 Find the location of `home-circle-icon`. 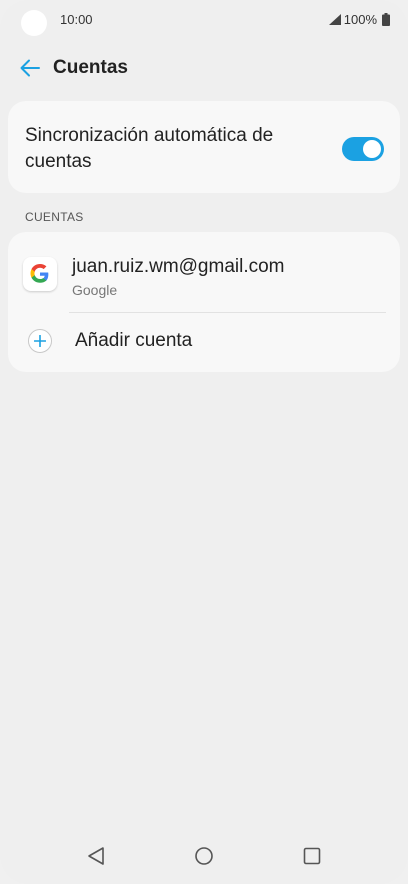

home-circle-icon is located at coordinates (204, 856).